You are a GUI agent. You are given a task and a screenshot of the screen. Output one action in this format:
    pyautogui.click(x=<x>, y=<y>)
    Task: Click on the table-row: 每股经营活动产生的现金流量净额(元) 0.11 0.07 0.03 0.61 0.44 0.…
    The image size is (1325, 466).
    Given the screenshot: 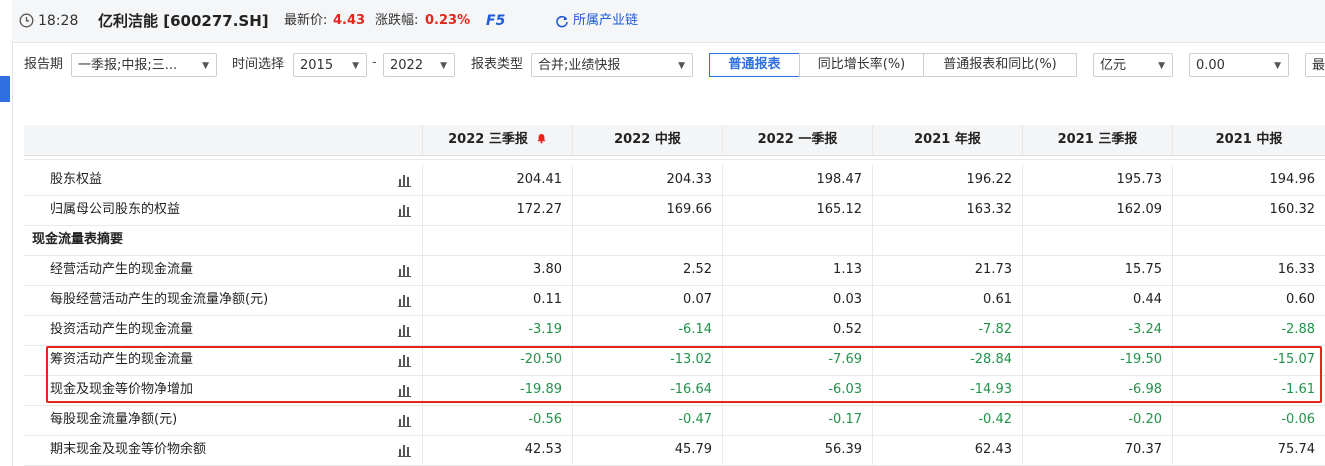 What is the action you would take?
    pyautogui.click(x=674, y=300)
    